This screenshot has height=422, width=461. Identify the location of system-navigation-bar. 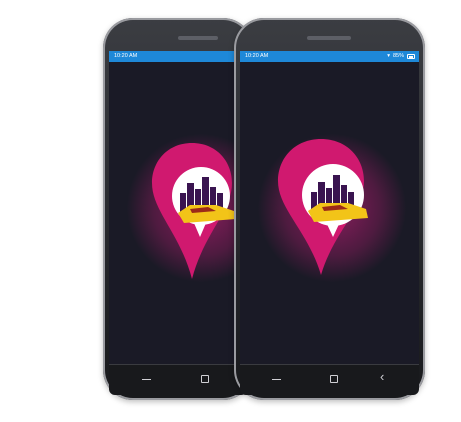
(178, 379).